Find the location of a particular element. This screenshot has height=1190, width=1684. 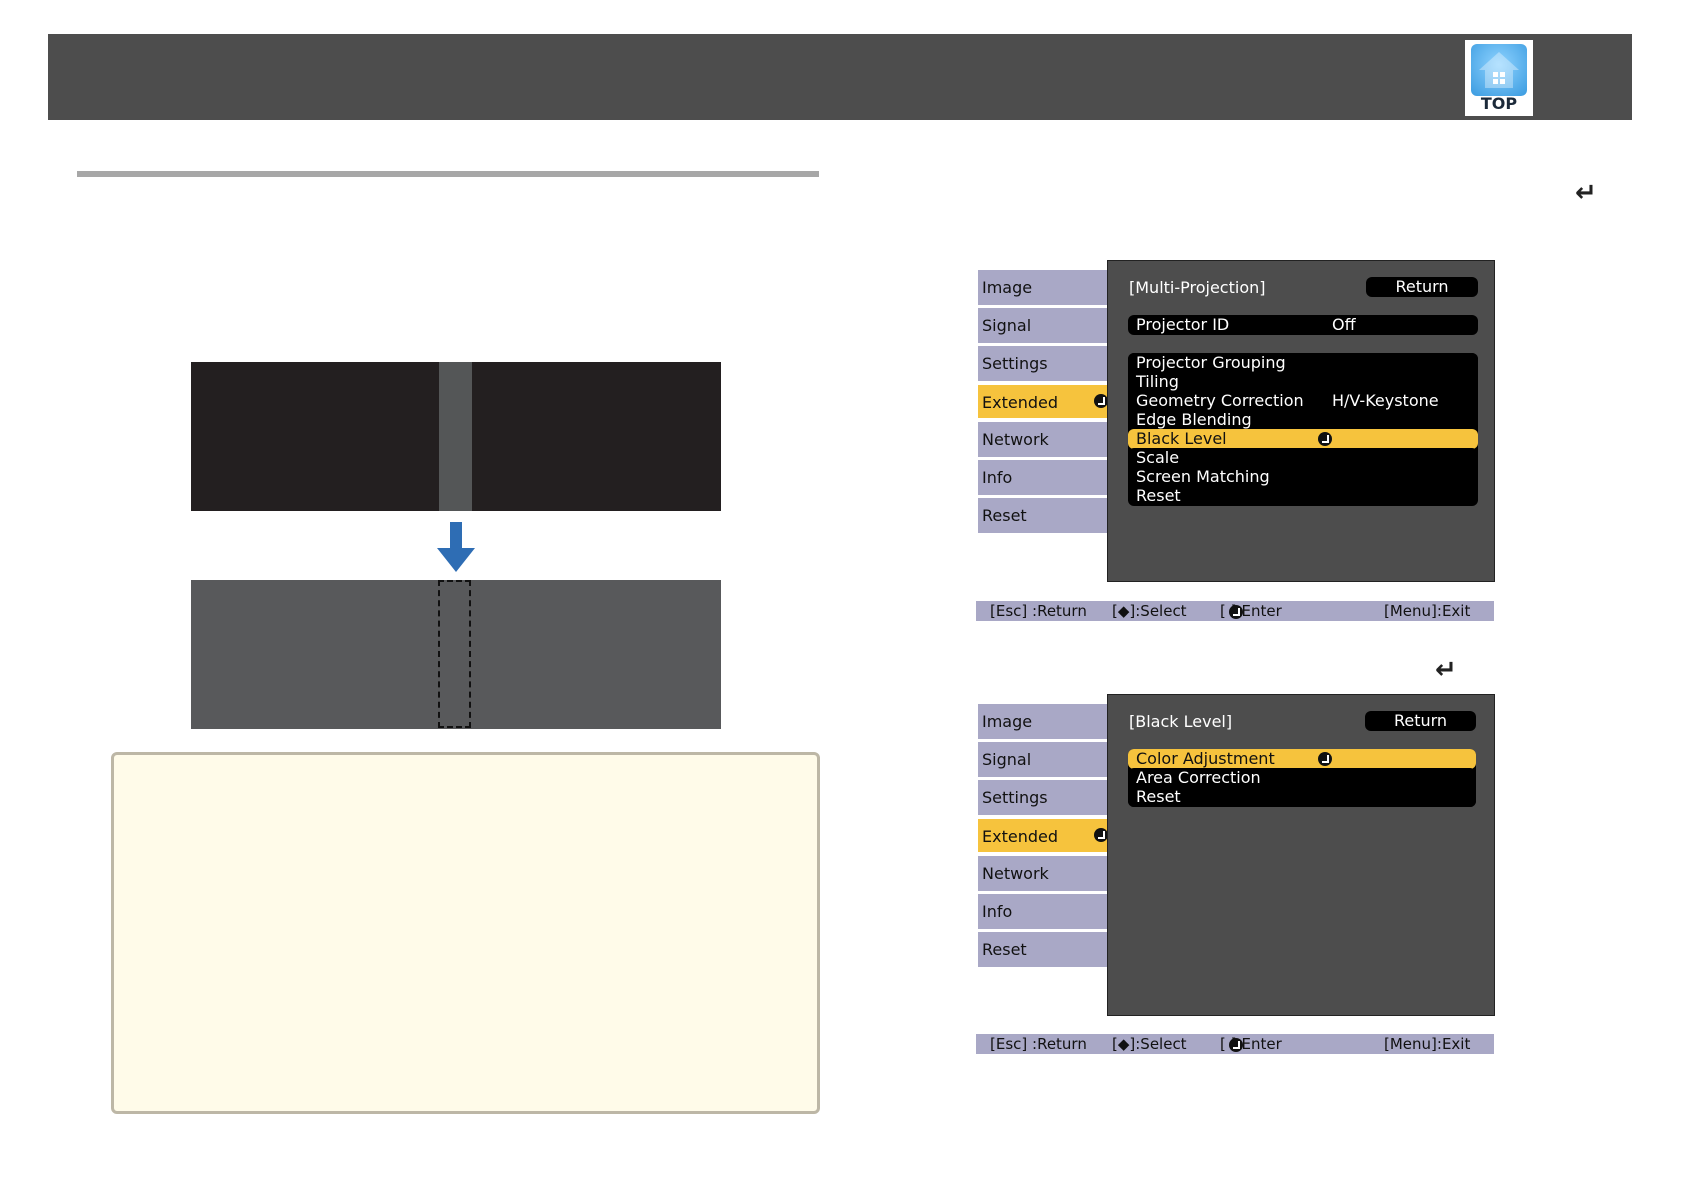

home-icon is located at coordinates (1499, 70).